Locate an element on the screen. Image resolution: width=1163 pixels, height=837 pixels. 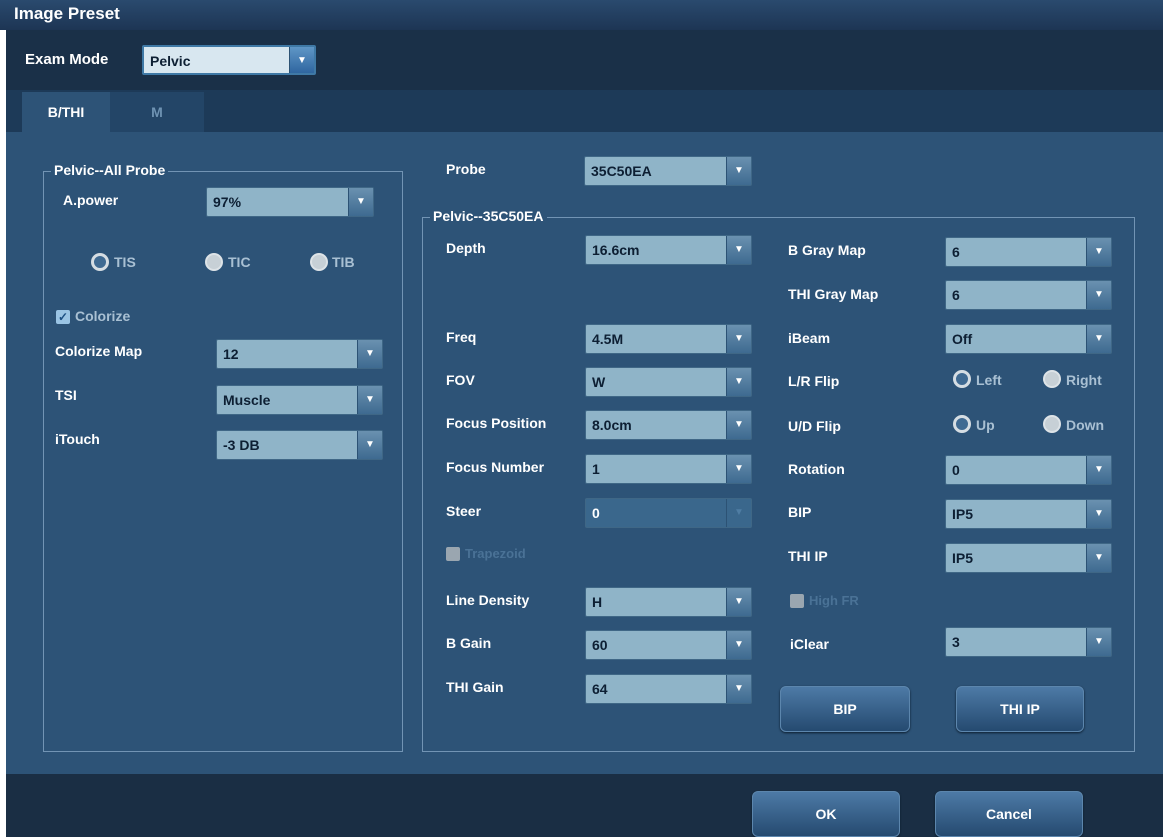
depth-dropdown: 16.6cm ▼ is located at coordinates (668, 250).